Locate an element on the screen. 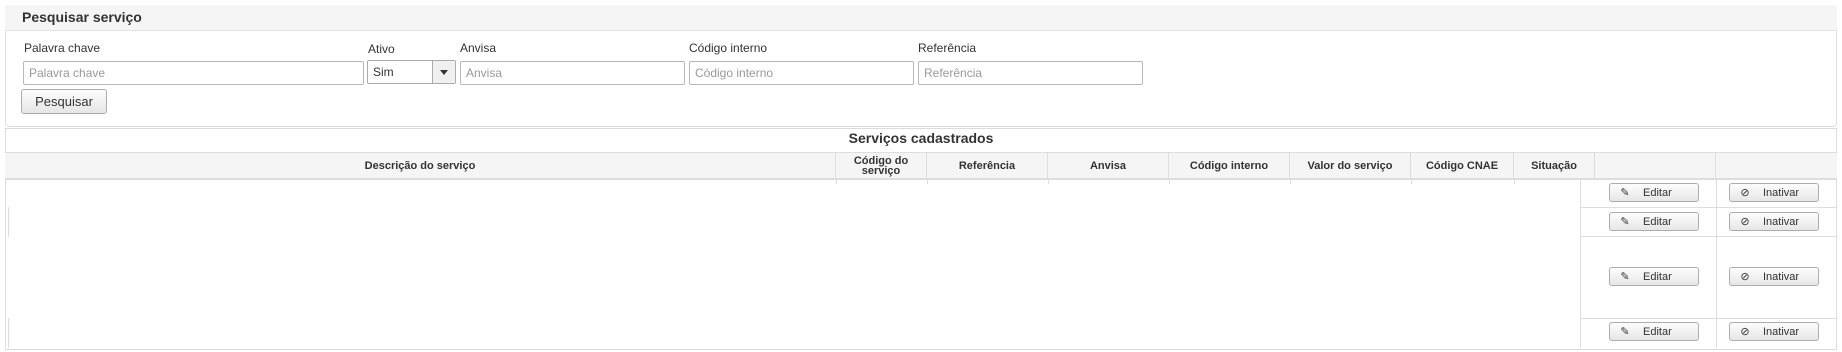 Image resolution: width=1842 pixels, height=352 pixels. keyword-input is located at coordinates (193, 73).